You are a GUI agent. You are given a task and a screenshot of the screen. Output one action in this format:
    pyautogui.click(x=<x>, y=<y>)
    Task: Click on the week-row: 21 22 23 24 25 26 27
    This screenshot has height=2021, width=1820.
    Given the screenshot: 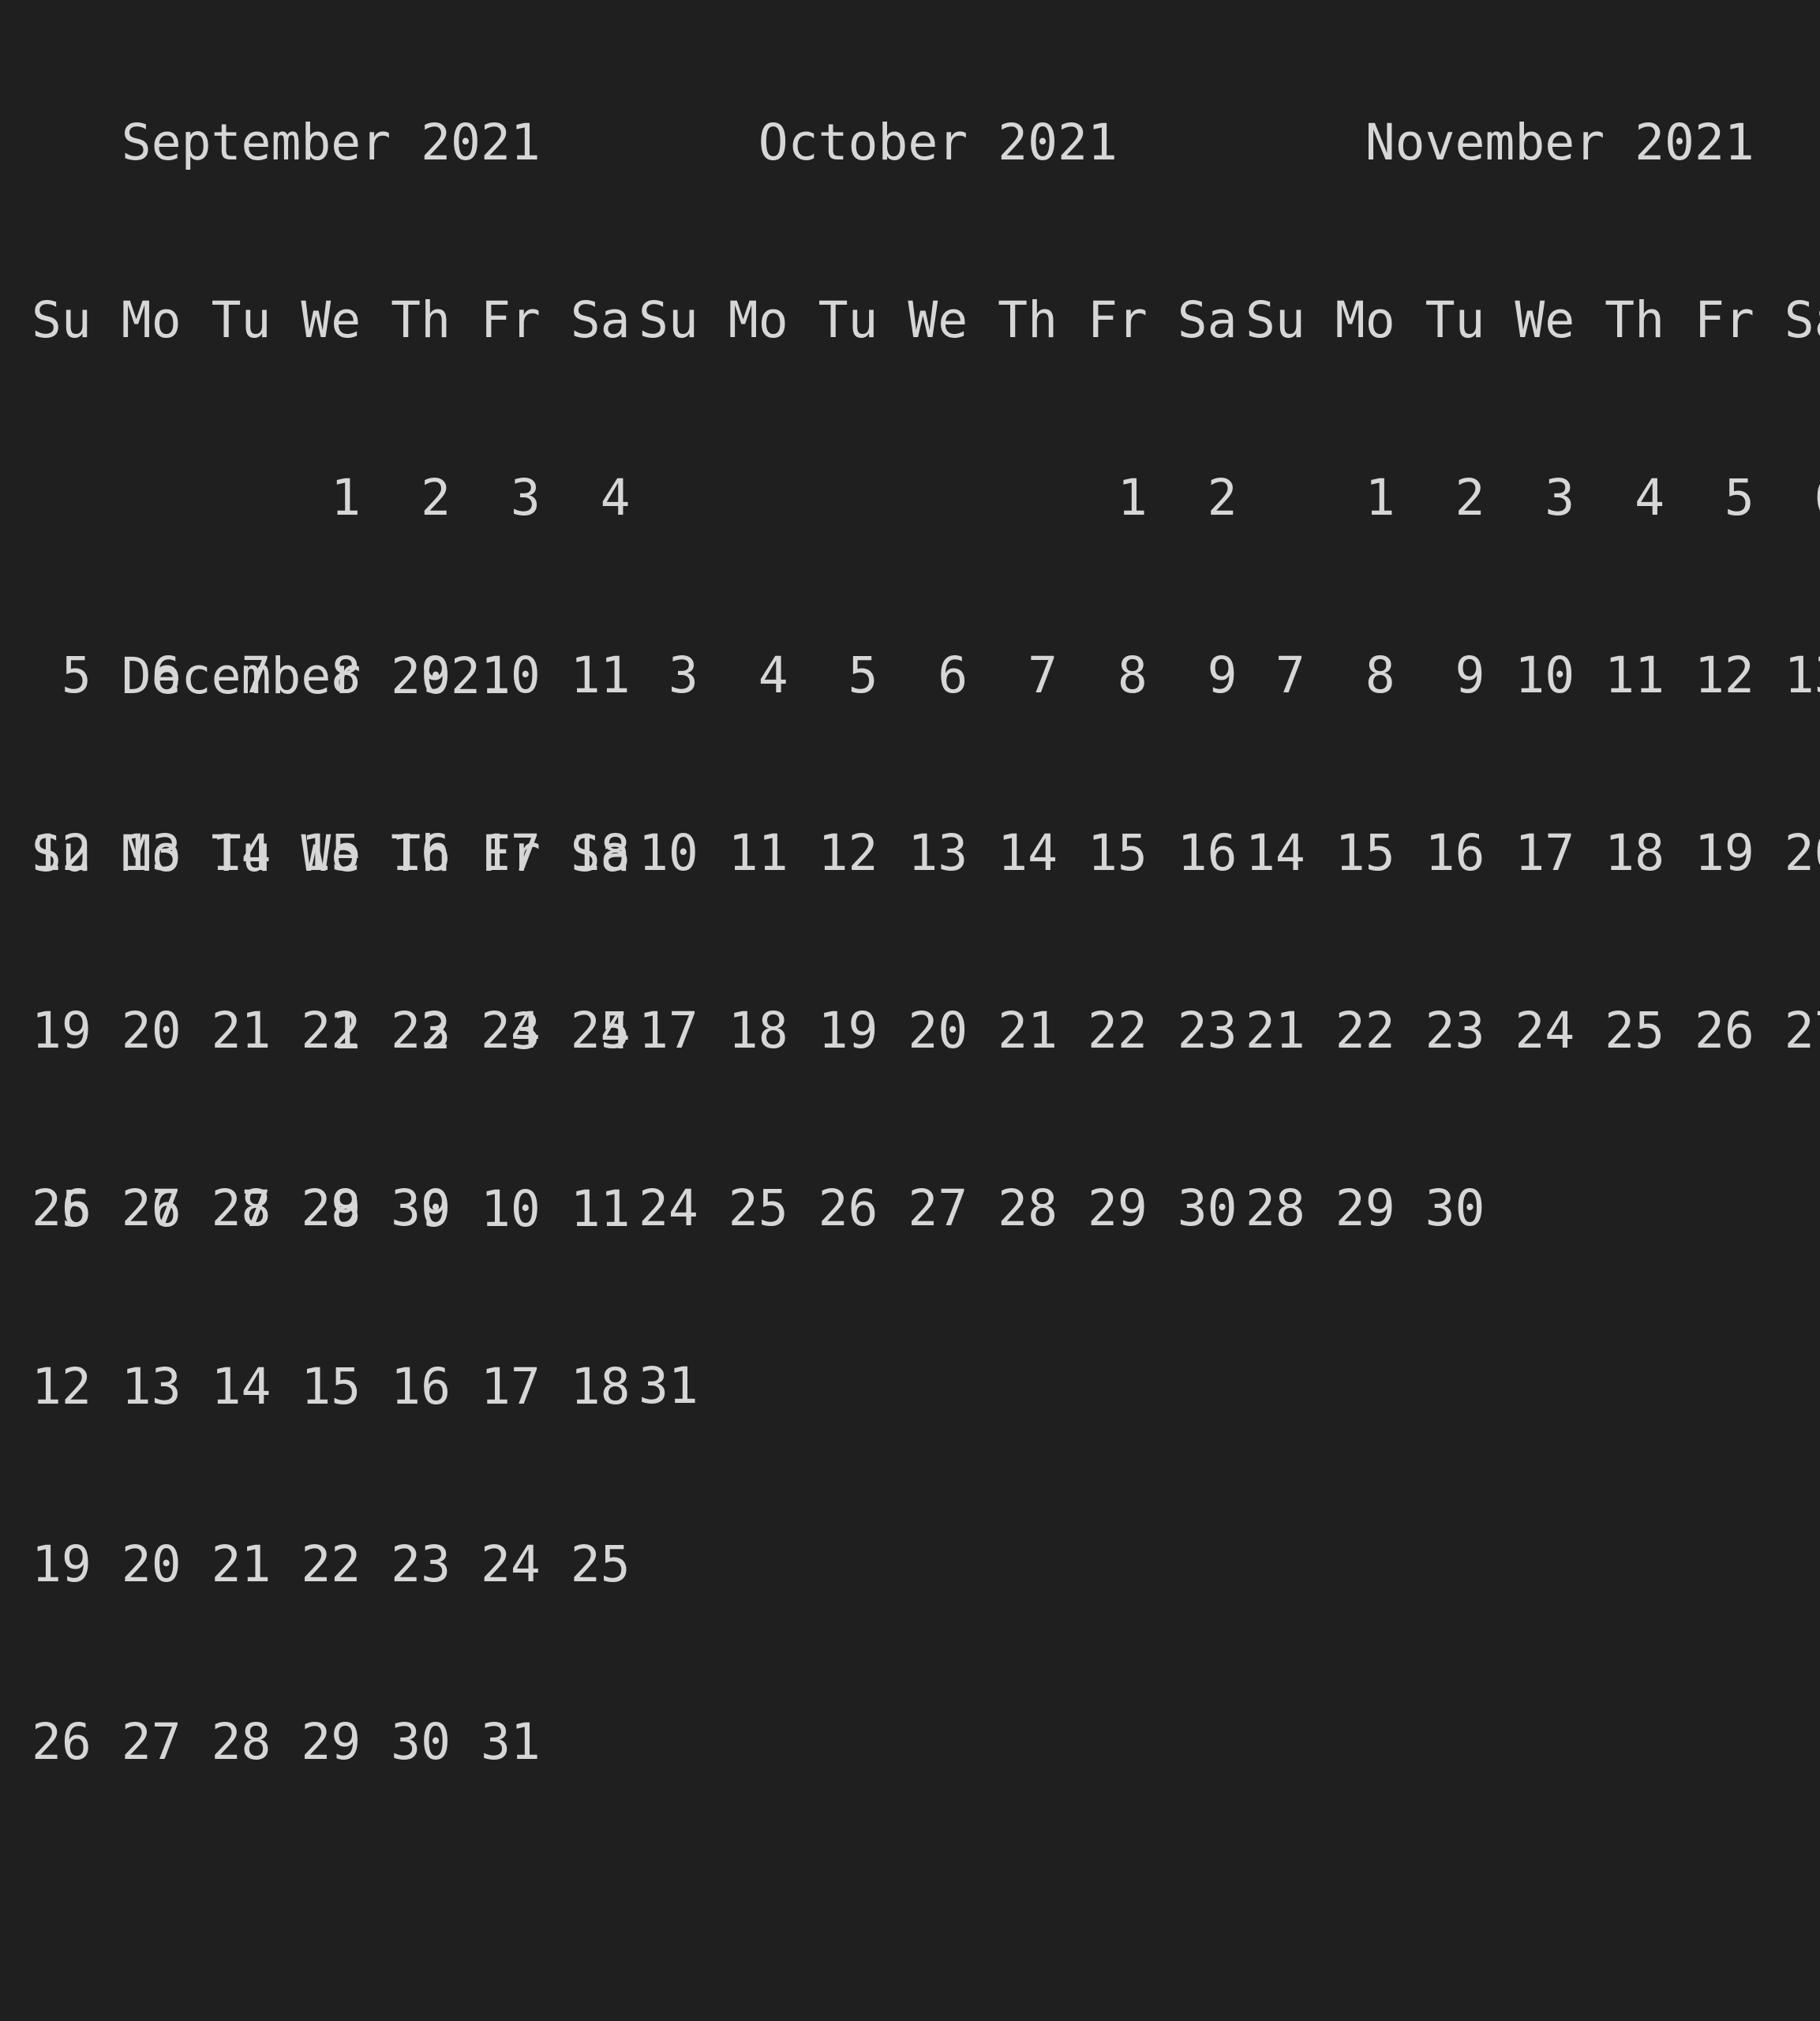 What is the action you would take?
    pyautogui.click(x=1532, y=1030)
    